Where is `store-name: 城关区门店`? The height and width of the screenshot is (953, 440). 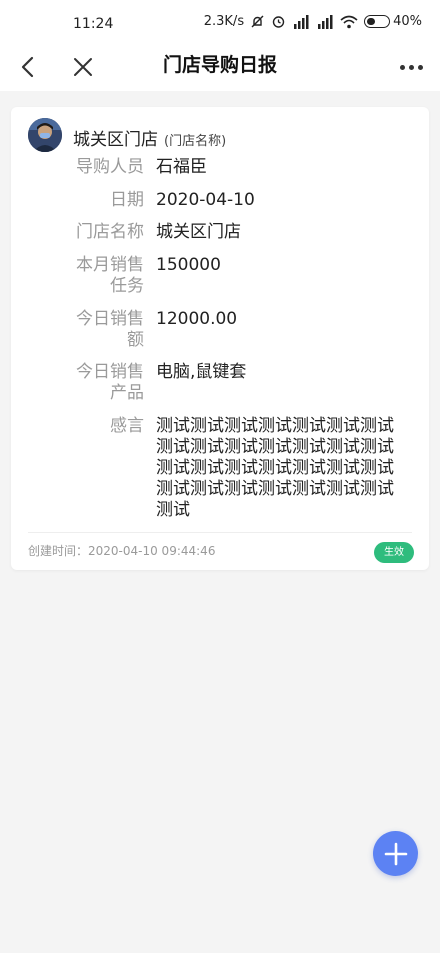
store-name: 城关区门店 is located at coordinates (115, 140).